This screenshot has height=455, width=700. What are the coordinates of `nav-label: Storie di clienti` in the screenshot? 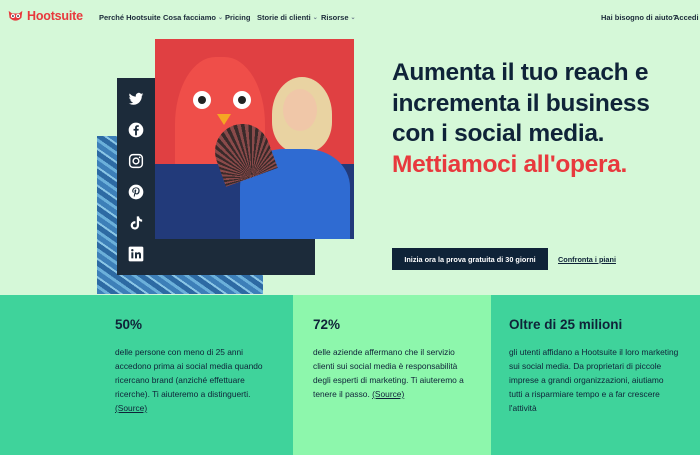 It's located at (284, 17).